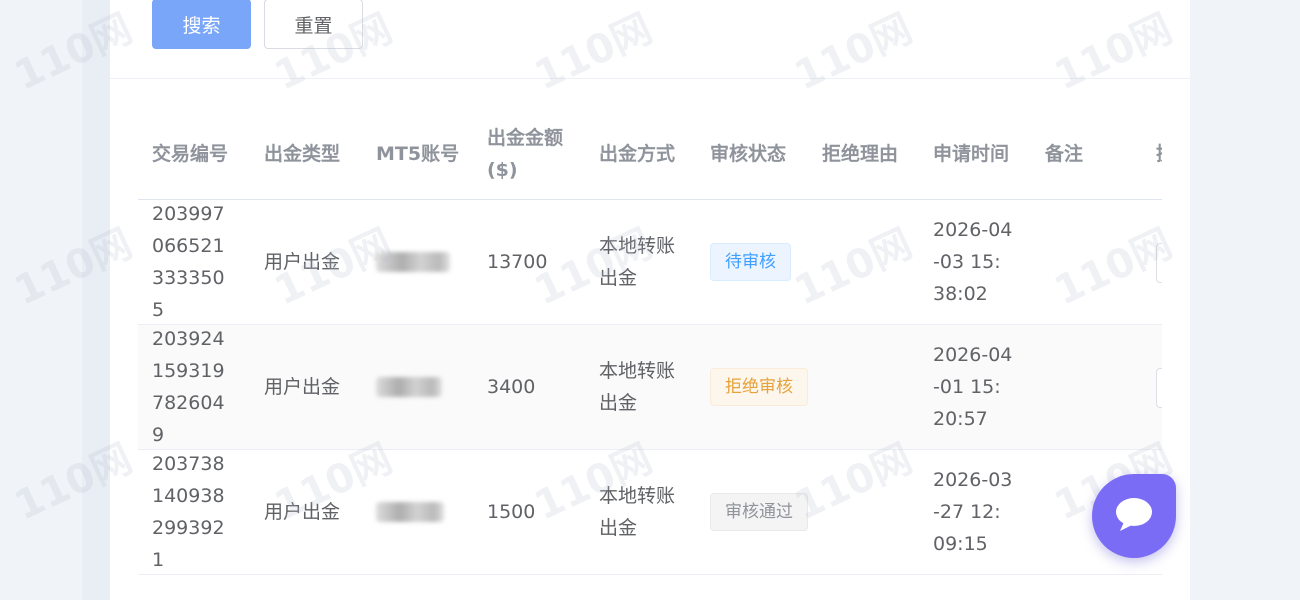  Describe the element at coordinates (1064, 153) in the screenshot. I see `header-note: 备注` at that location.